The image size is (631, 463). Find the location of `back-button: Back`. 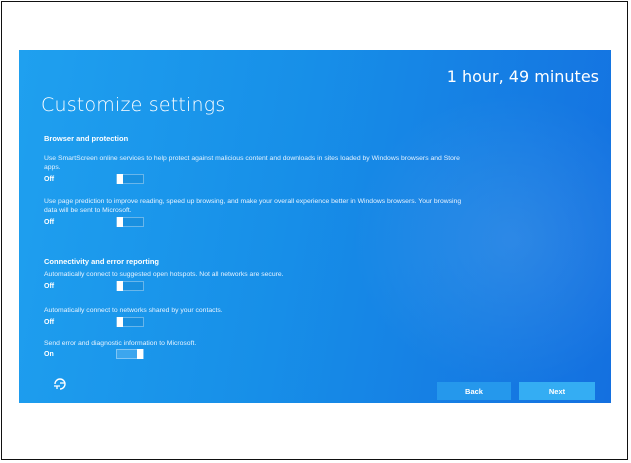

back-button: Back is located at coordinates (474, 391).